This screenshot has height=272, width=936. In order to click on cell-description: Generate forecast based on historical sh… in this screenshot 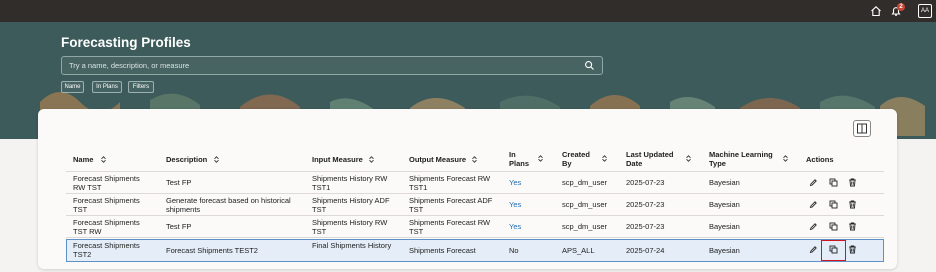, I will do `click(228, 205)`.